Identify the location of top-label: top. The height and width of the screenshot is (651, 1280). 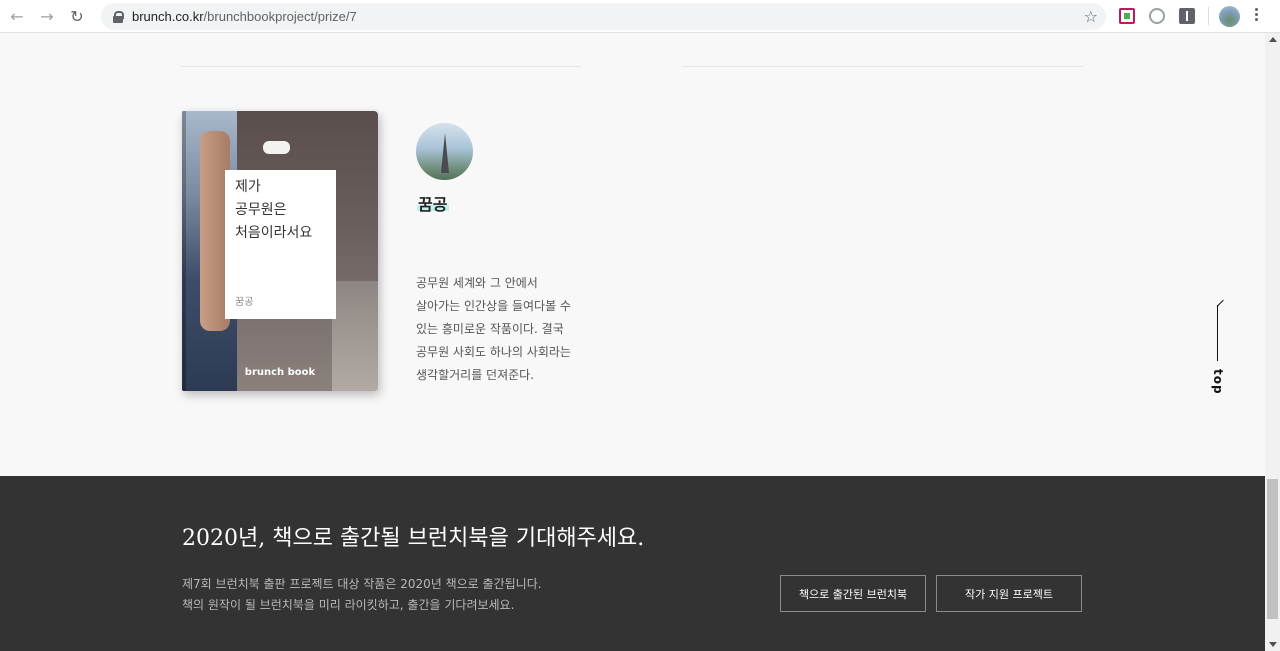
(1218, 382).